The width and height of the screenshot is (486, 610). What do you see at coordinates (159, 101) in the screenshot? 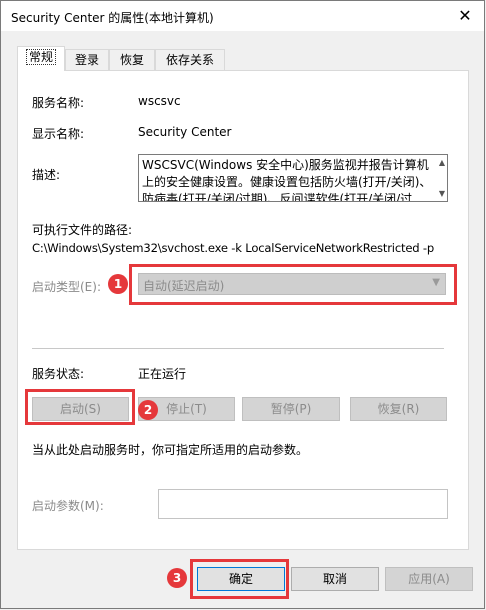
I see `service-name-value: wscsvc` at bounding box center [159, 101].